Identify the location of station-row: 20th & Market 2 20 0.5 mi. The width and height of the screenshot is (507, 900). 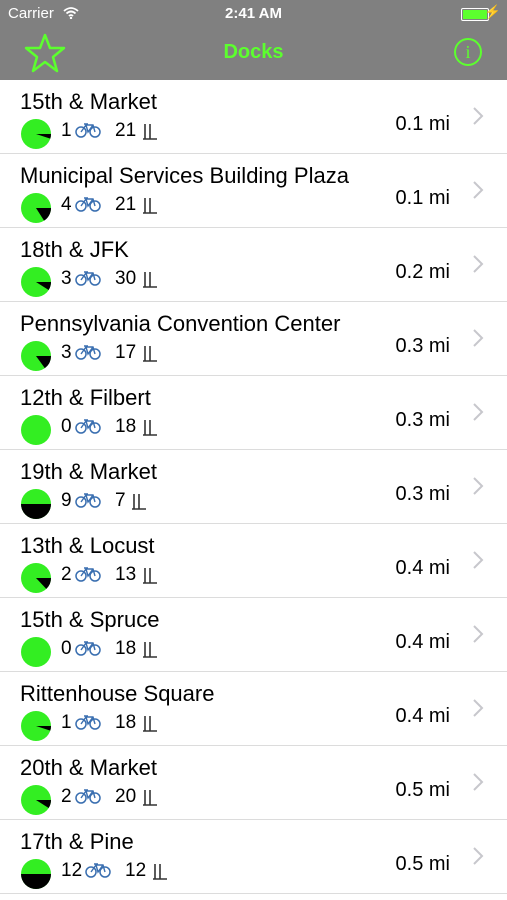
(253, 783).